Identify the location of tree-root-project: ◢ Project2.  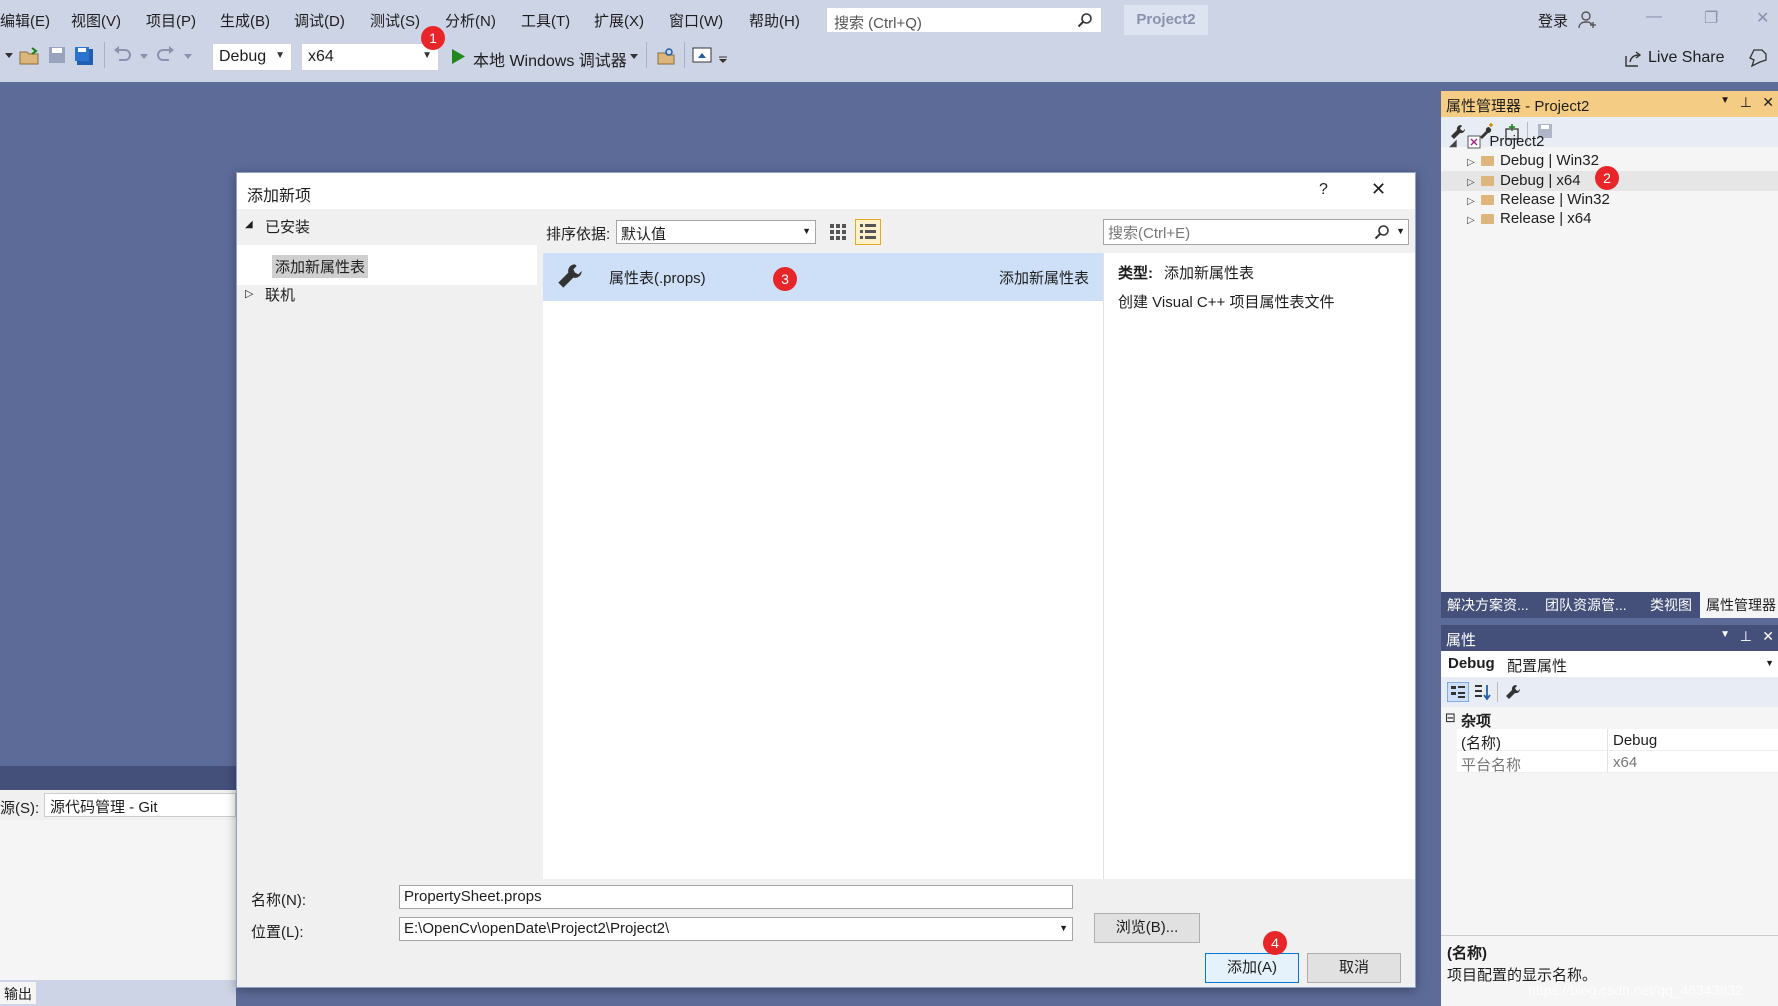
(1496, 141).